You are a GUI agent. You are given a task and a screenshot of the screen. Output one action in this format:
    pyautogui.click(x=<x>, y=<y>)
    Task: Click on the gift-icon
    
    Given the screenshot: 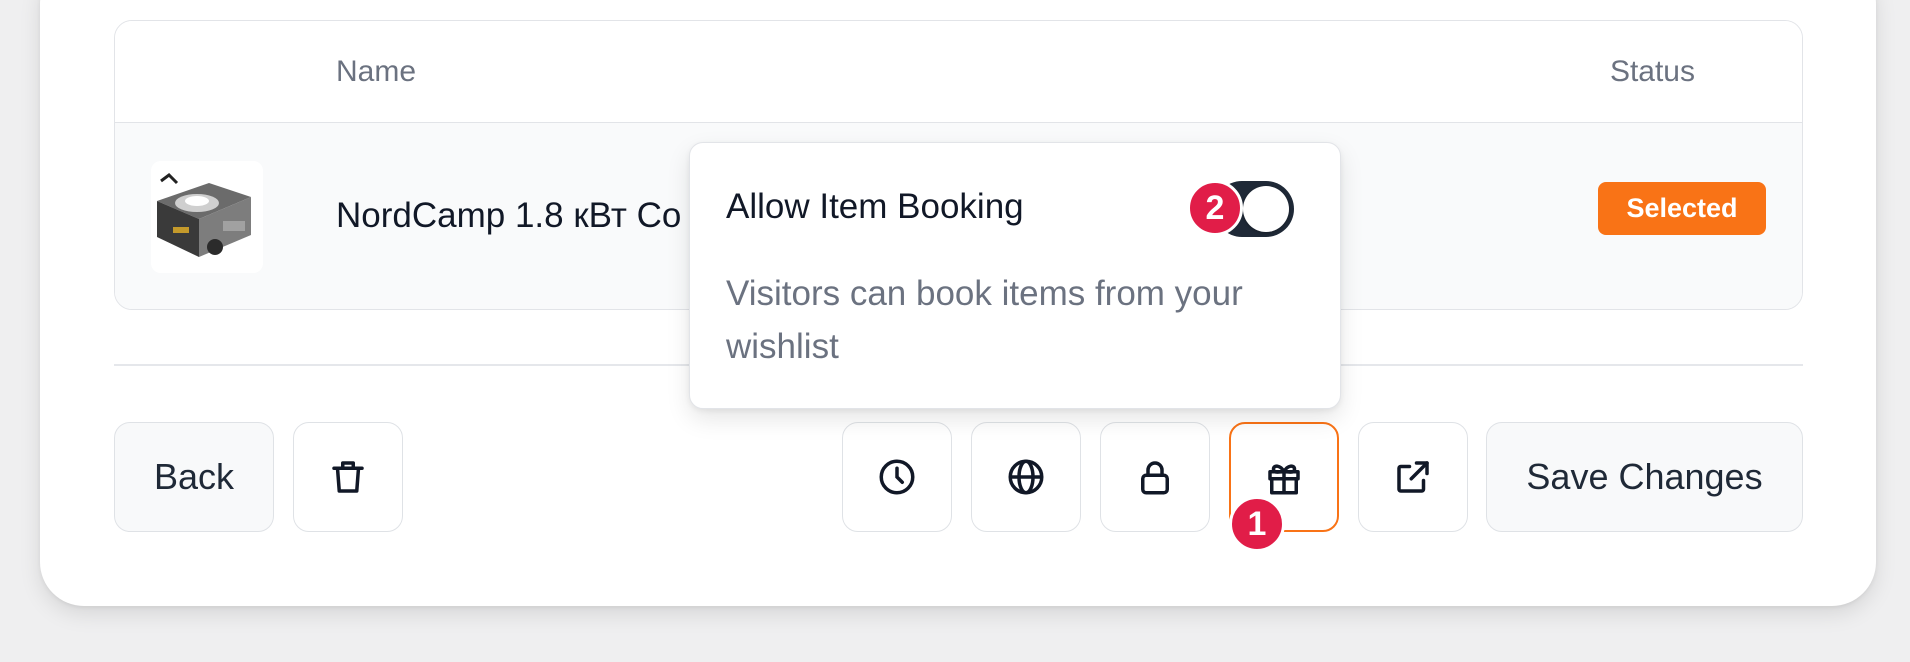 What is the action you would take?
    pyautogui.click(x=1284, y=479)
    